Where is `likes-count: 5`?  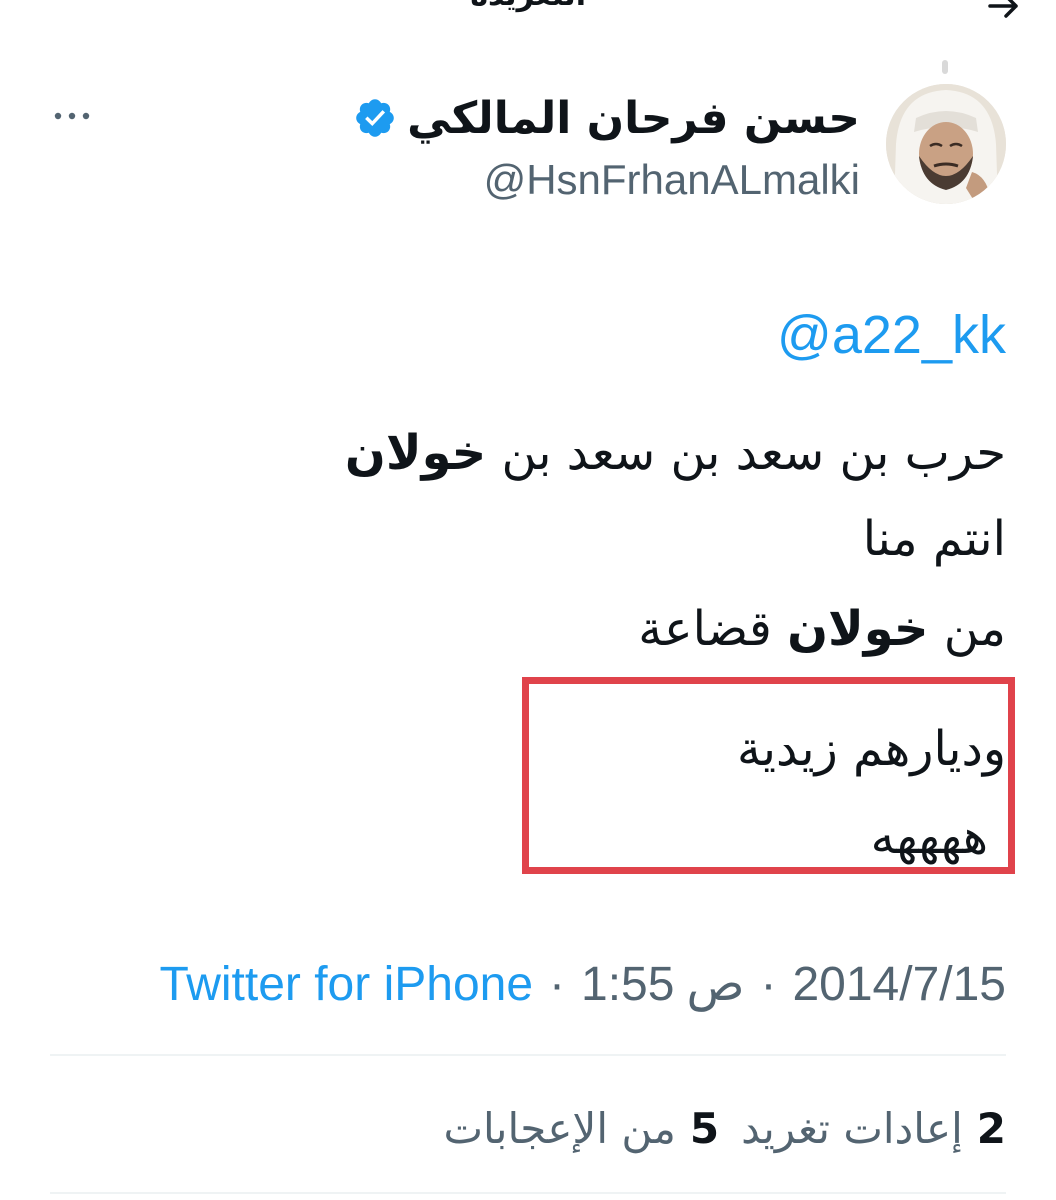 likes-count: 5 is located at coordinates (704, 1128).